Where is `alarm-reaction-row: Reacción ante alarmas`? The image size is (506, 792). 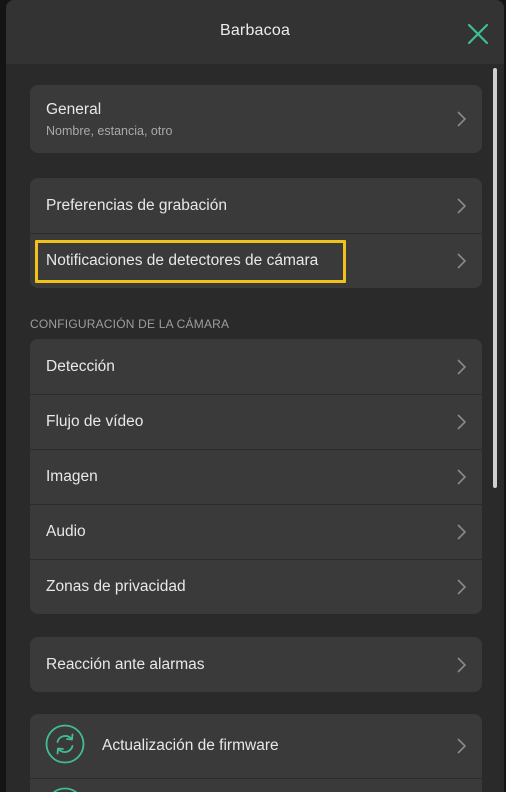
alarm-reaction-row: Reacción ante alarmas is located at coordinates (256, 664).